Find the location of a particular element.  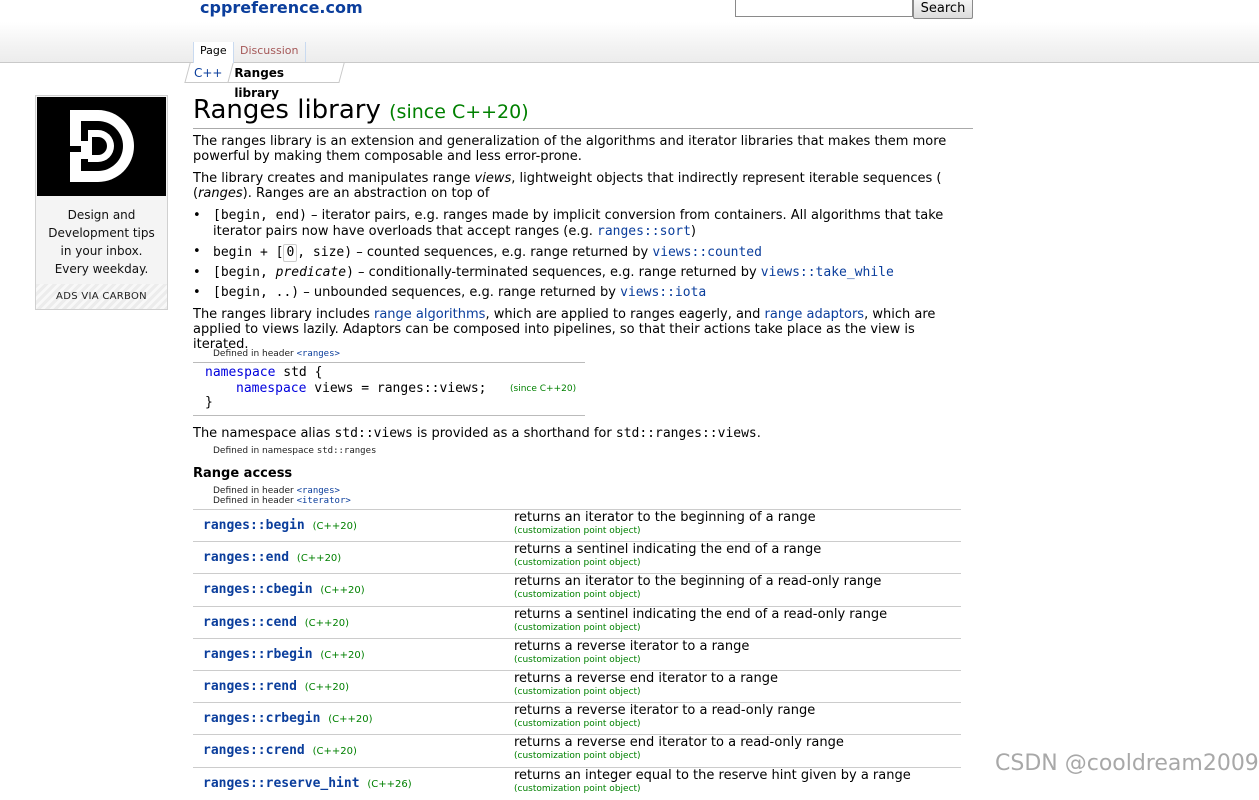

function-name: ranges::rend is located at coordinates (250, 686).